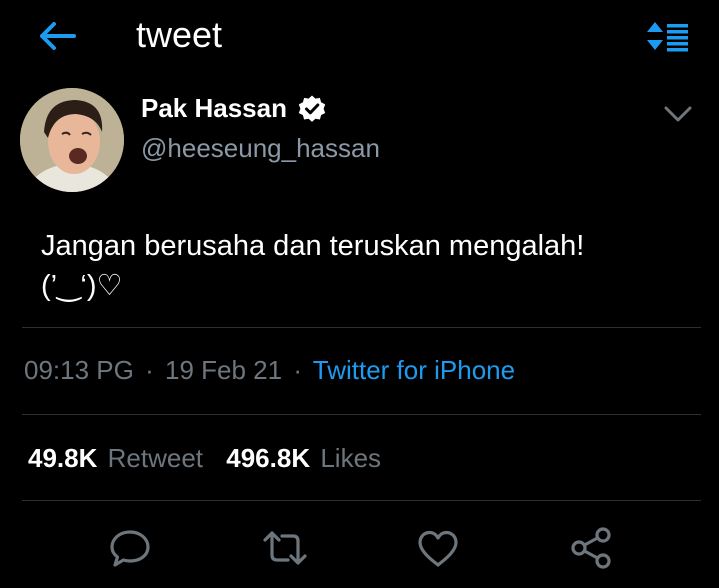 This screenshot has width=719, height=588. Describe the element at coordinates (260, 148) in the screenshot. I see `author-handle: @heeseung_hassan` at that location.